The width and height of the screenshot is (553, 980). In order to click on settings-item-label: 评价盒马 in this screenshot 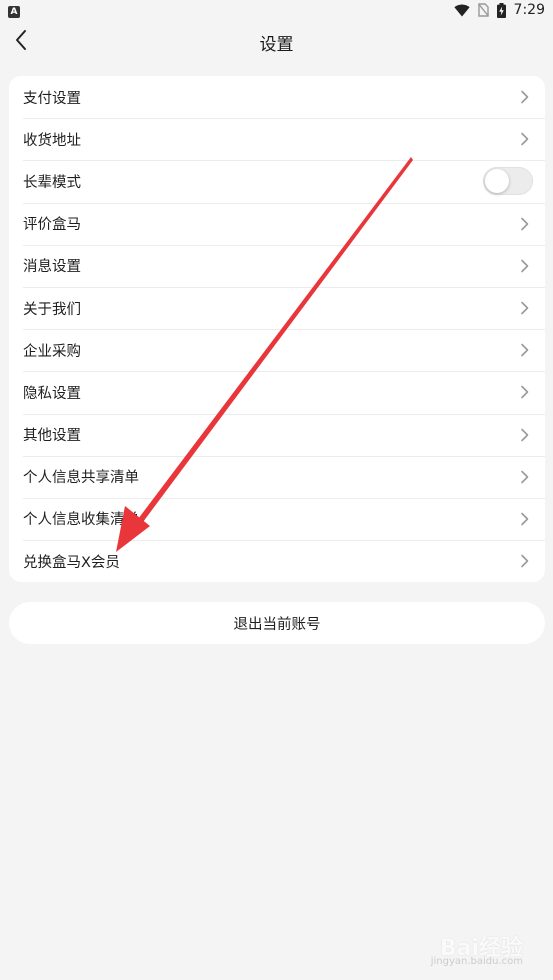, I will do `click(52, 225)`.